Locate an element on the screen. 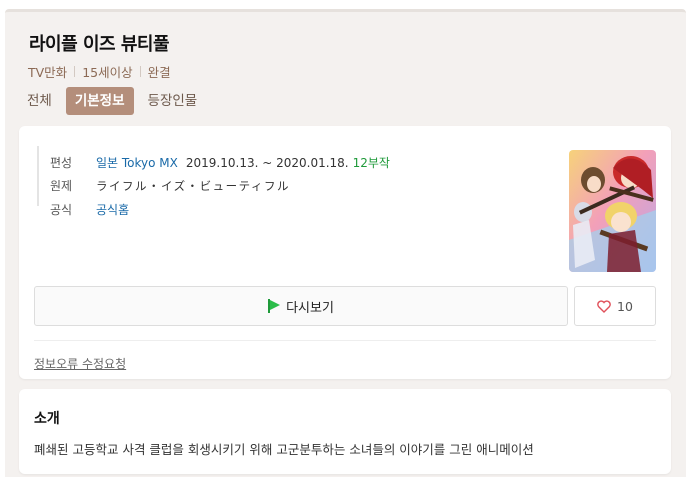  episode-count: 12부작 is located at coordinates (371, 163).